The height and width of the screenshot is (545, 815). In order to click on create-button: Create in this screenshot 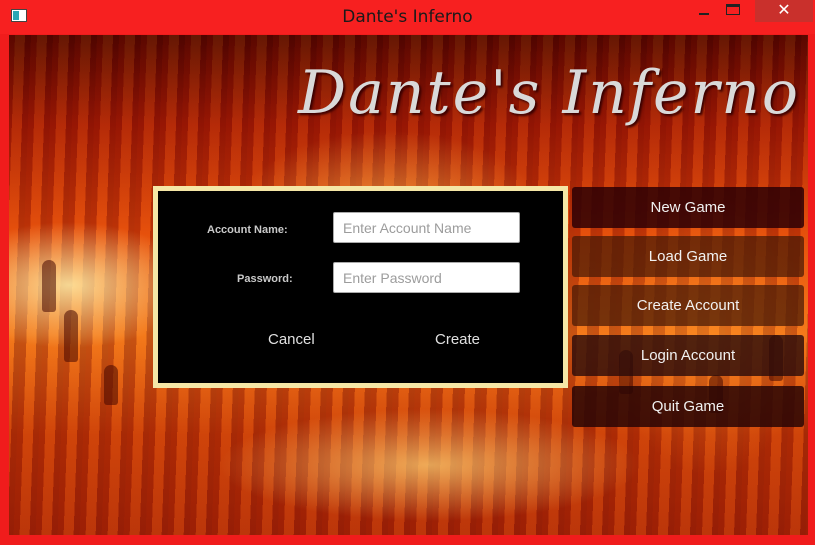, I will do `click(457, 339)`.